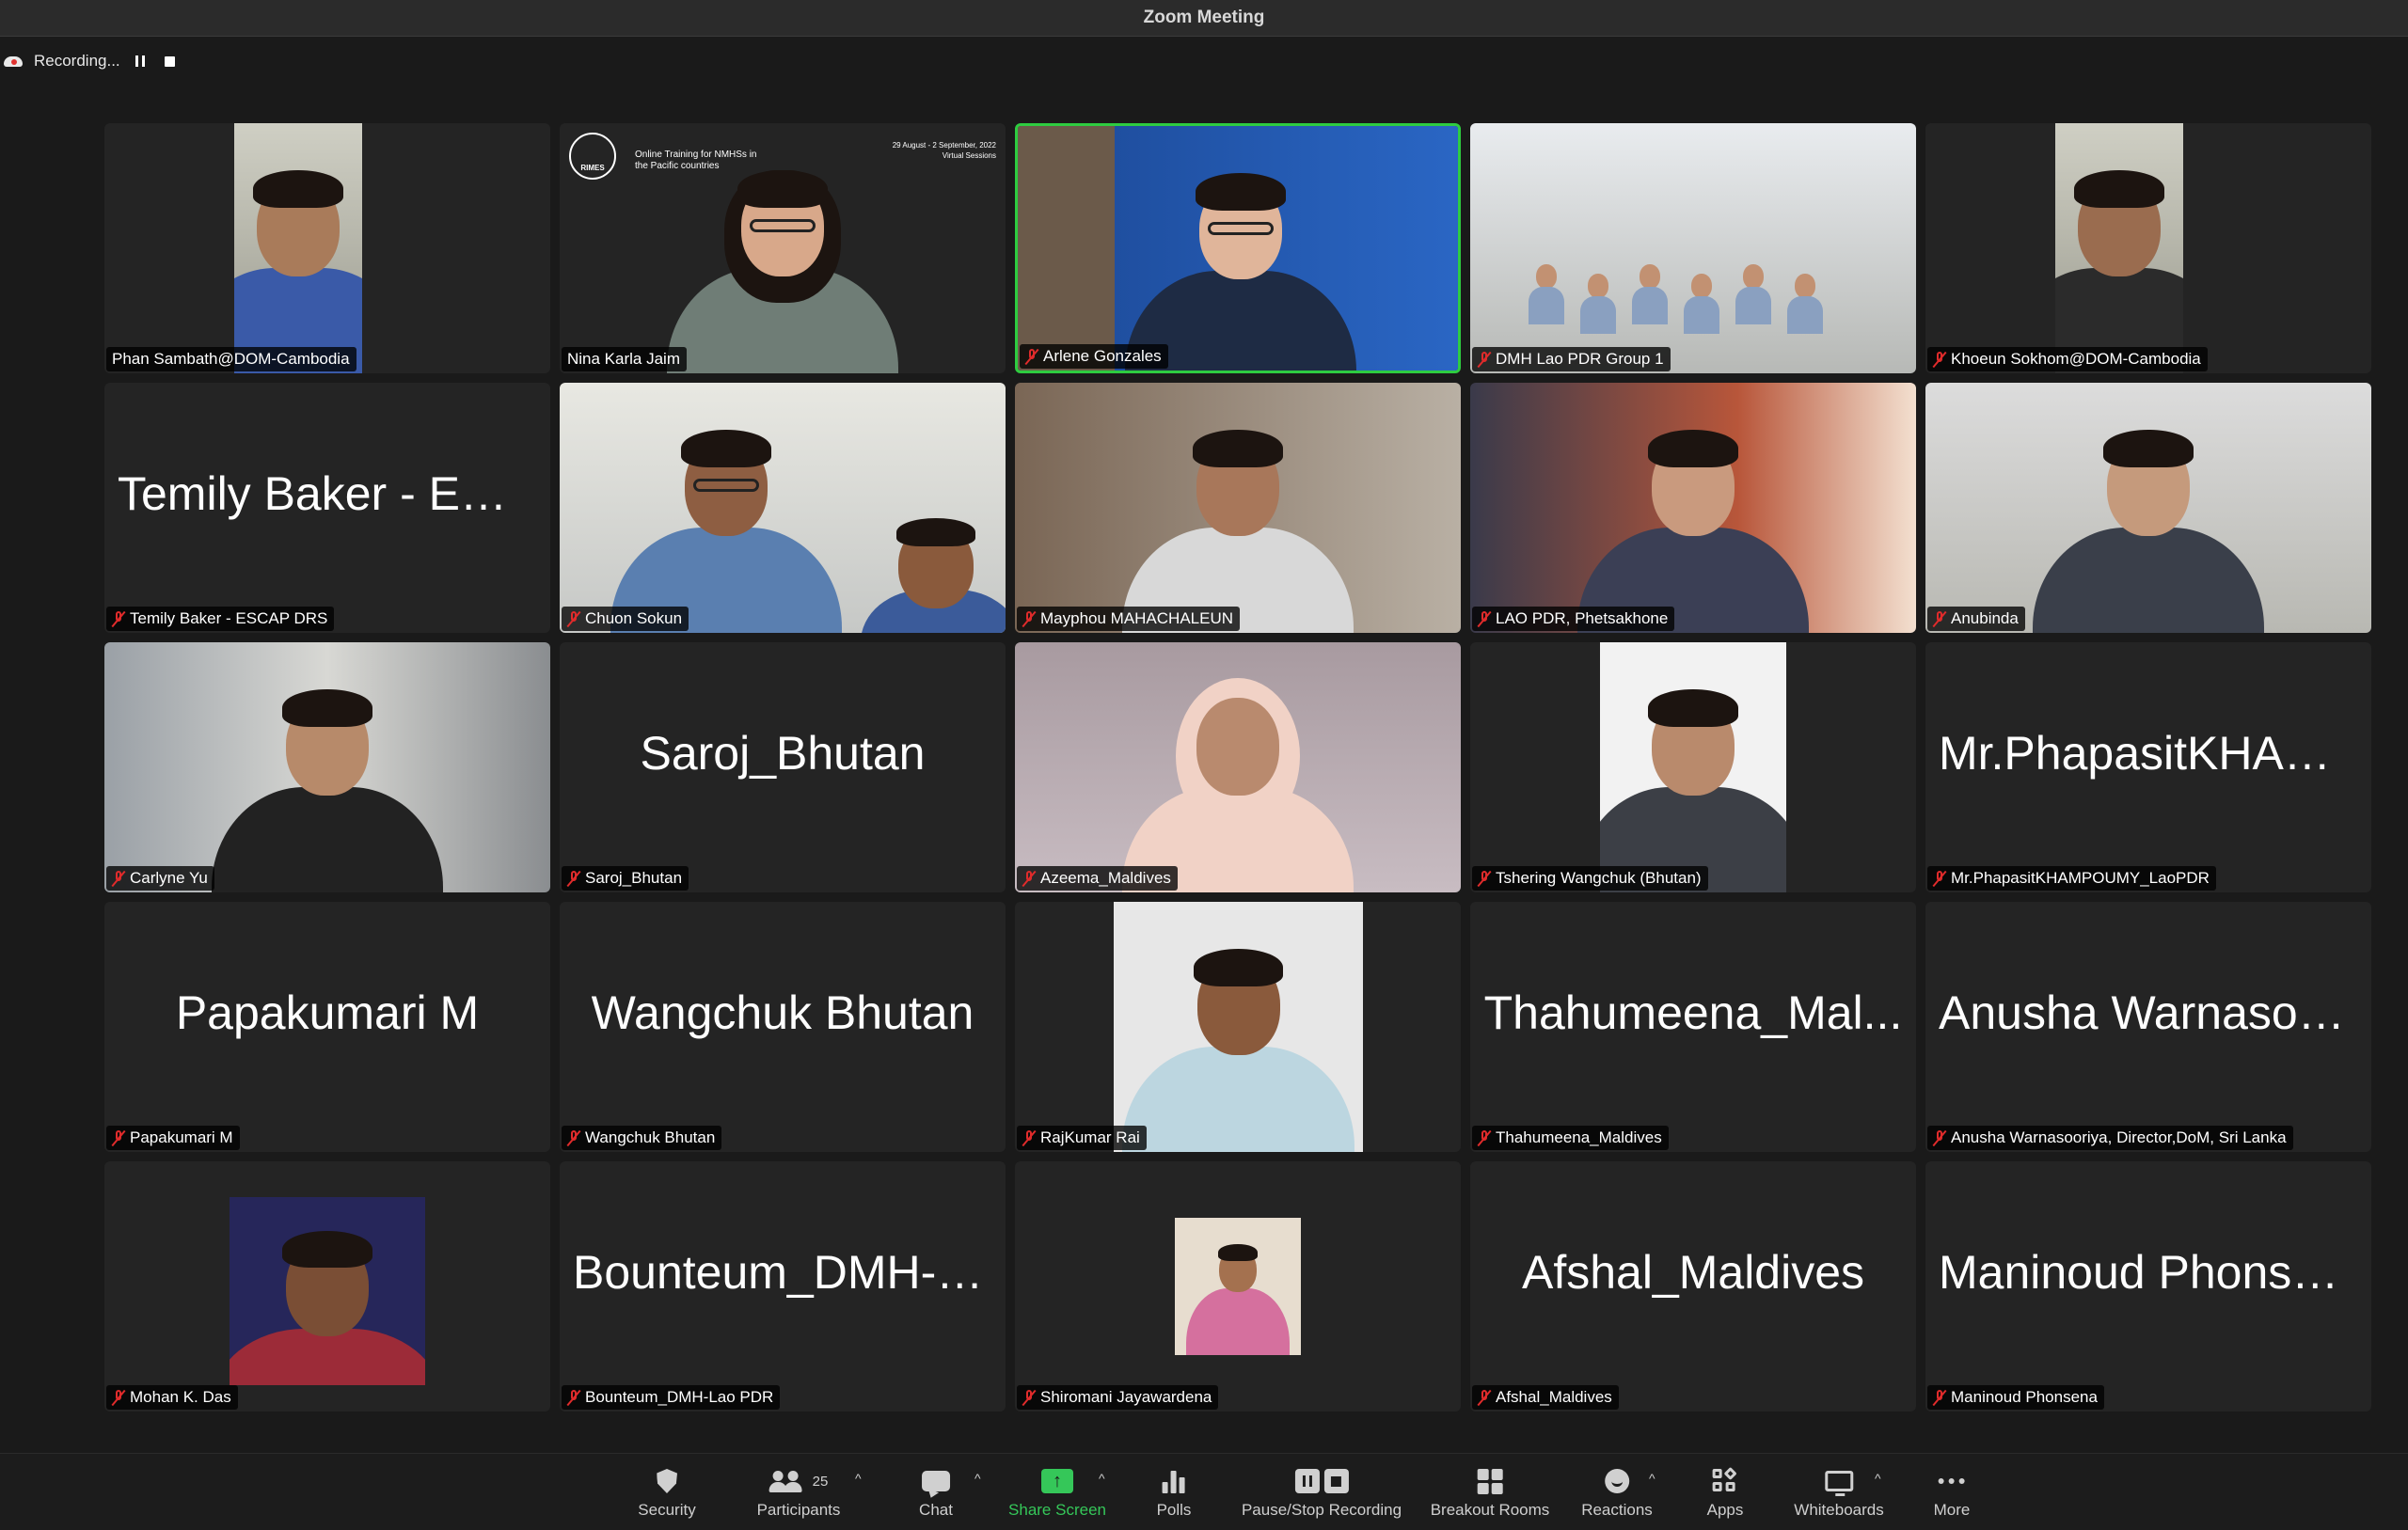 The image size is (2408, 1530). What do you see at coordinates (1174, 1492) in the screenshot?
I see `polls-button: Polls` at bounding box center [1174, 1492].